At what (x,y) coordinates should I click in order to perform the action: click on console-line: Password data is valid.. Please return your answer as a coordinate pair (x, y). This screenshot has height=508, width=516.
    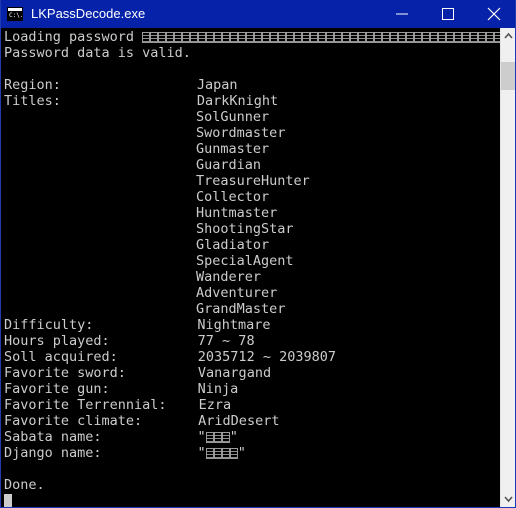
    Looking at the image, I should click on (252, 53).